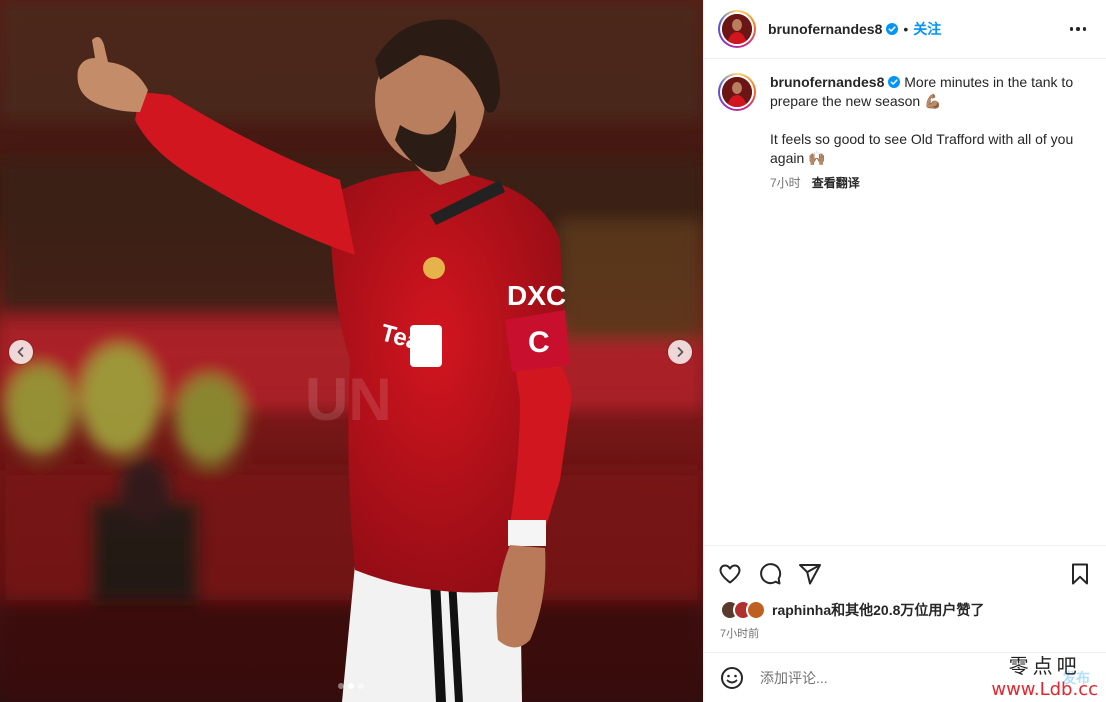 This screenshot has height=702, width=1106. Describe the element at coordinates (770, 574) in the screenshot. I see `comment-icon` at that location.